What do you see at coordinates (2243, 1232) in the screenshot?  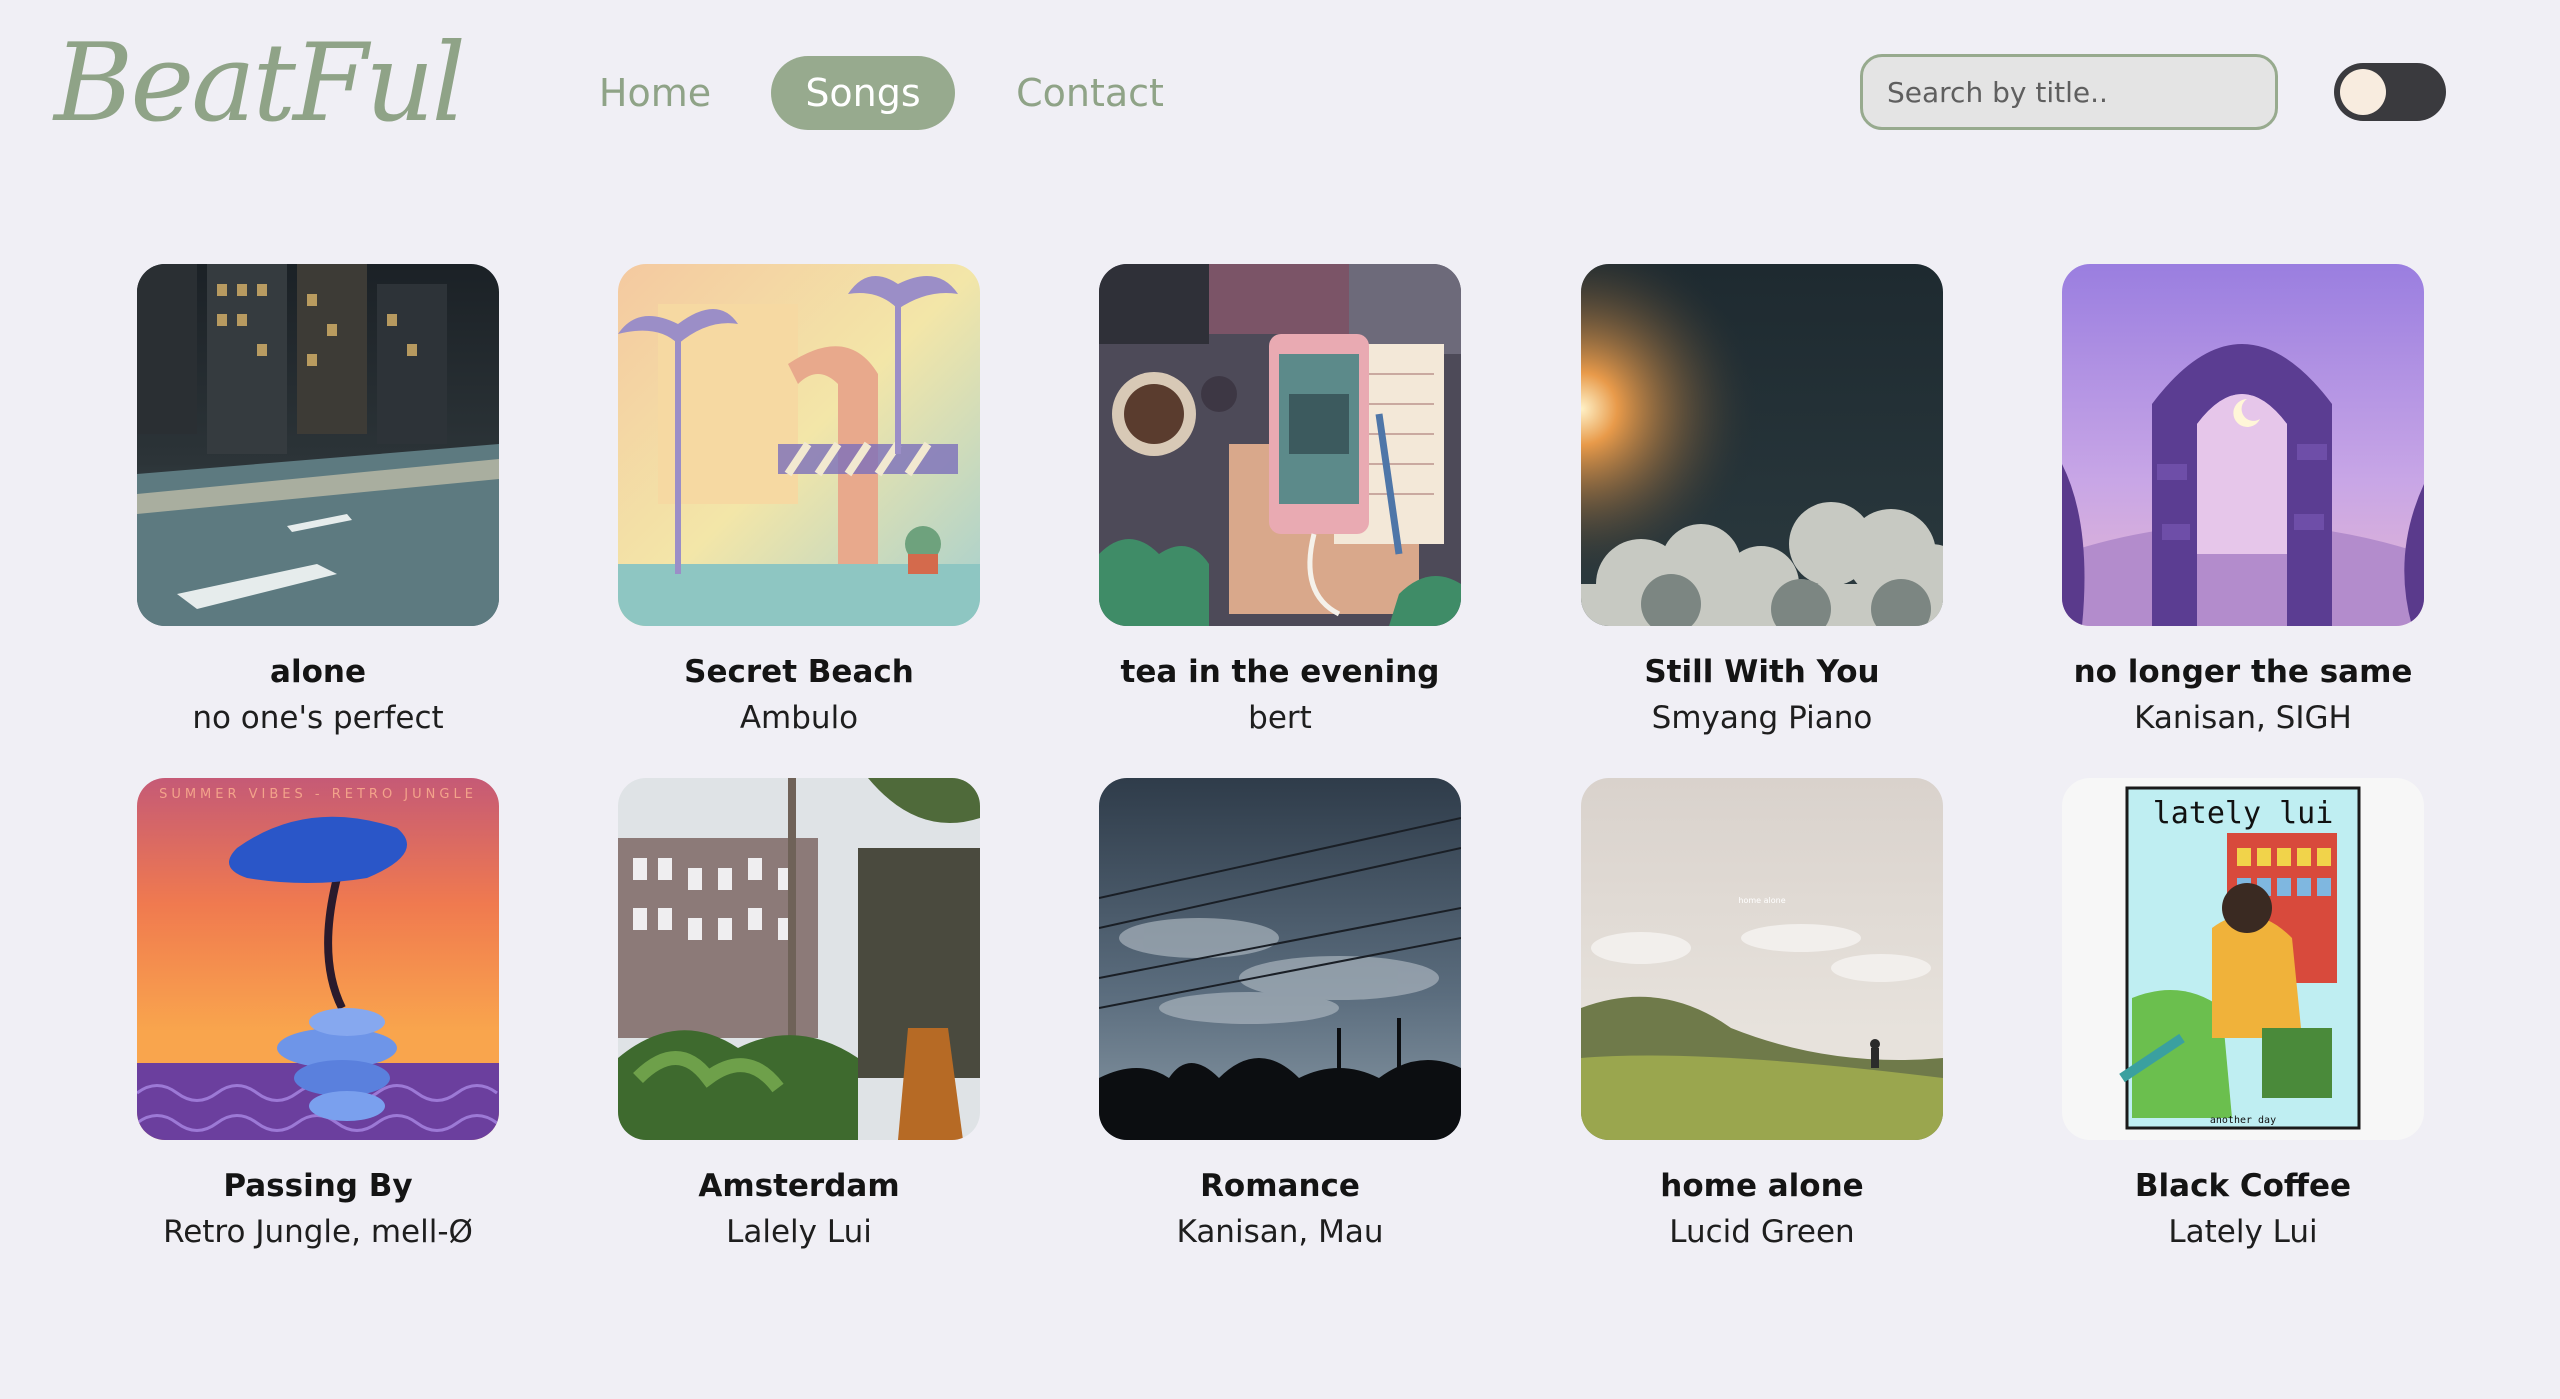 I see `song-artist: Lately Lui` at bounding box center [2243, 1232].